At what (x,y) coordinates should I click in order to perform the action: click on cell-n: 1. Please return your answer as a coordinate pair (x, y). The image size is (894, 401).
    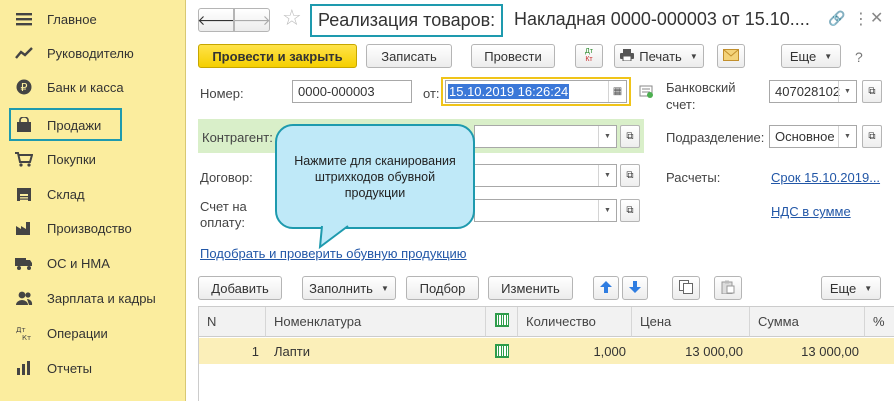
    Looking at the image, I should click on (255, 351).